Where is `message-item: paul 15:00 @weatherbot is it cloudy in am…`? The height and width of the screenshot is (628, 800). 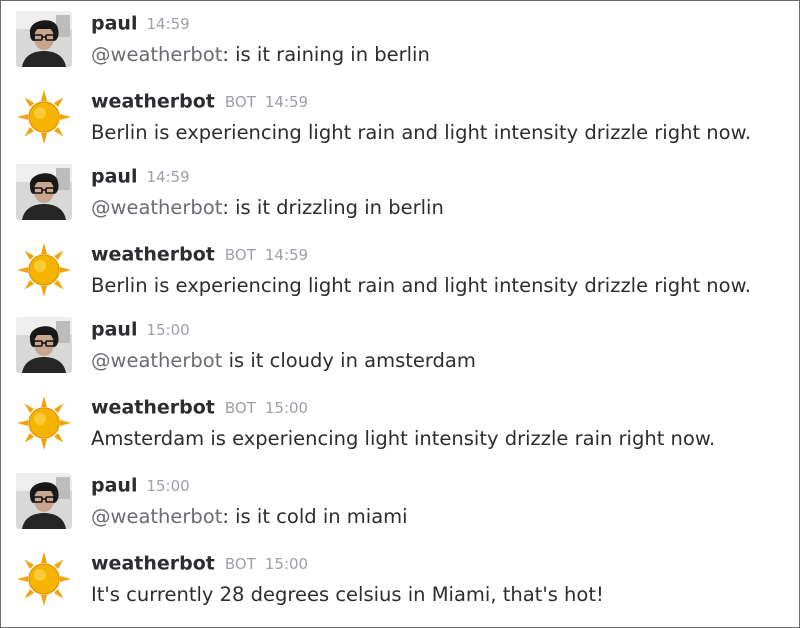 message-item: paul 15:00 @weatherbot is it cloudy in am… is located at coordinates (400, 351).